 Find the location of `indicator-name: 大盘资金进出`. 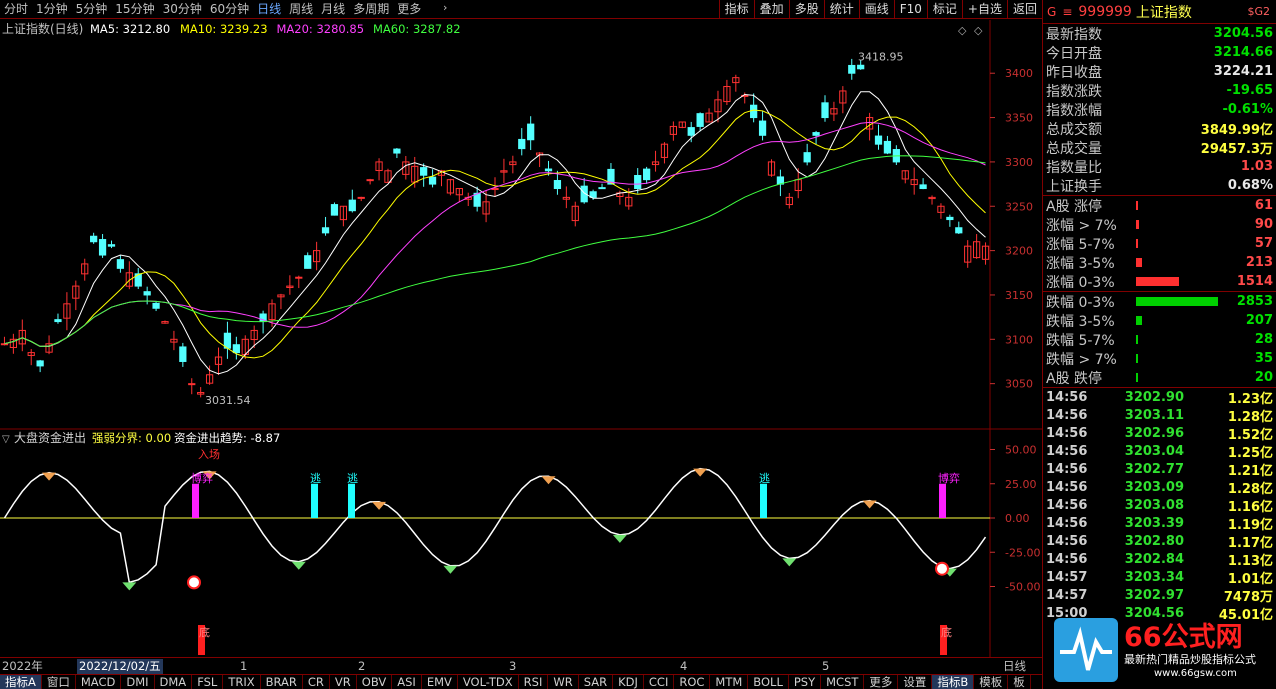

indicator-name: 大盘资金进出 is located at coordinates (50, 437).